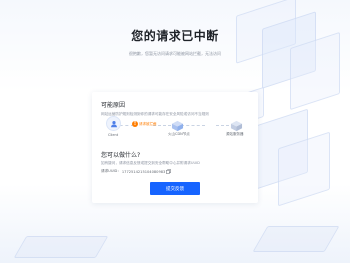 The image size is (350, 263). I want to click on page-subtitle: 很抱歉，您暂无访问请求可能被网站拦截，无法访问, so click(175, 53).